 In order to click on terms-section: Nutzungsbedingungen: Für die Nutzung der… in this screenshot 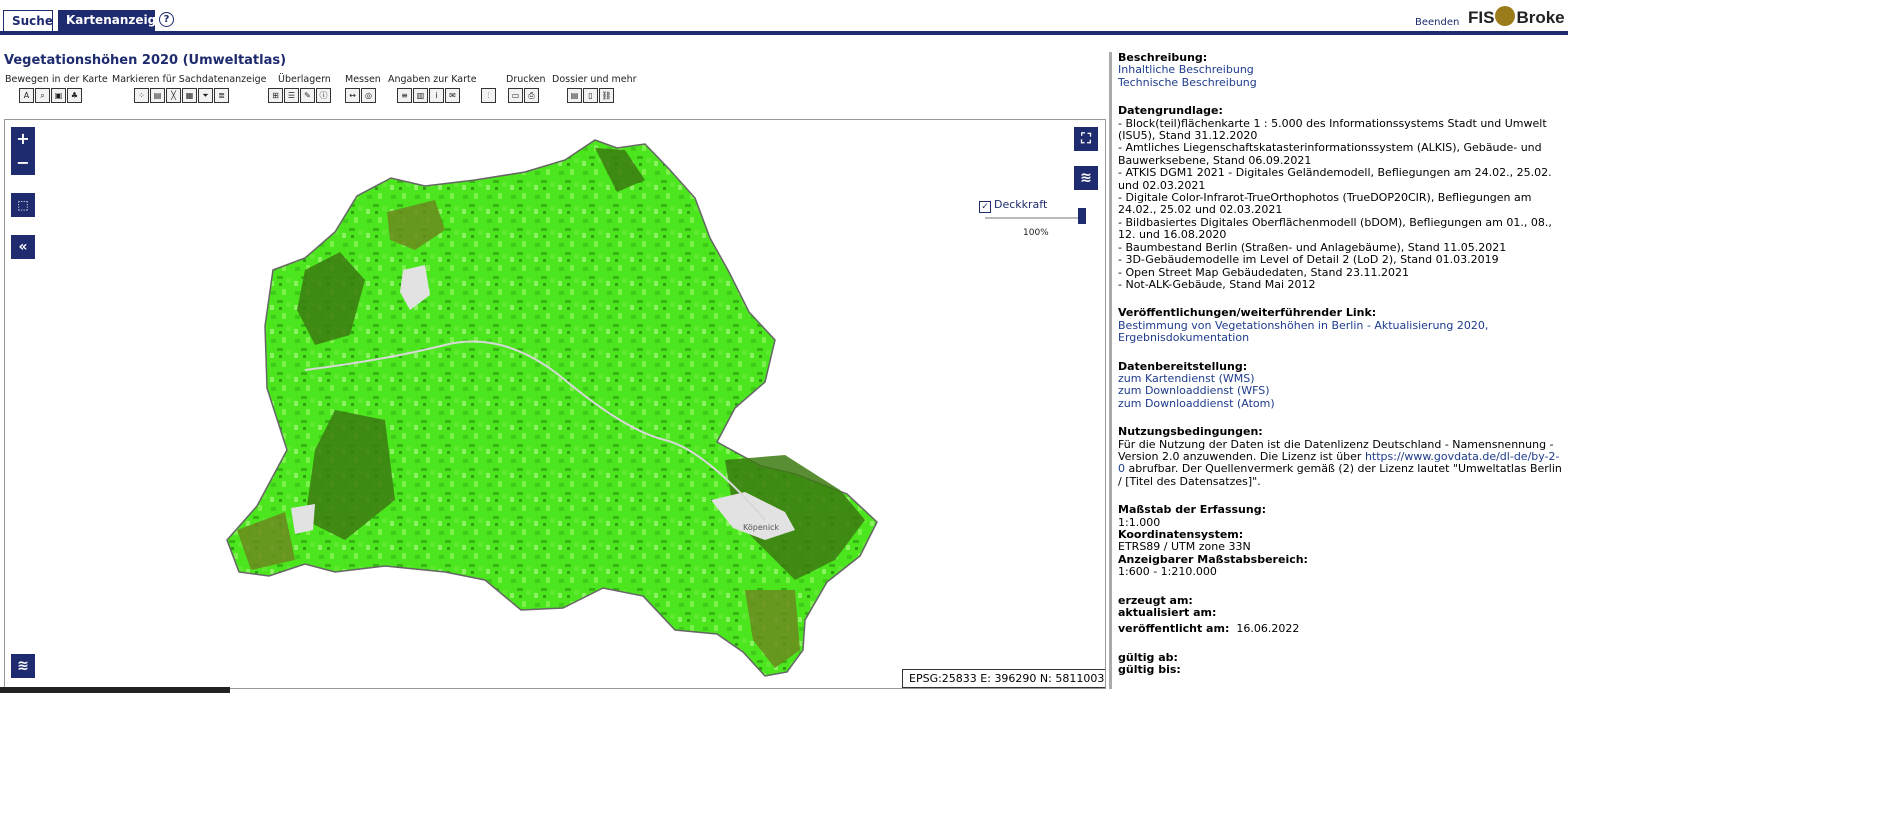, I will do `click(1340, 456)`.